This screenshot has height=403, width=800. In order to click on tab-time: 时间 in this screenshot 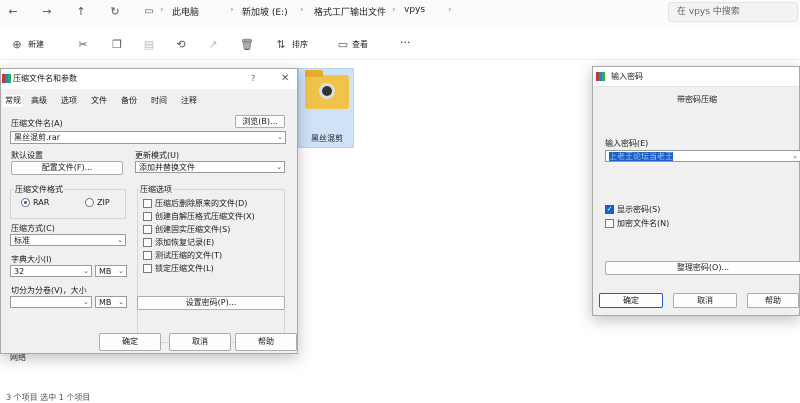, I will do `click(159, 101)`.